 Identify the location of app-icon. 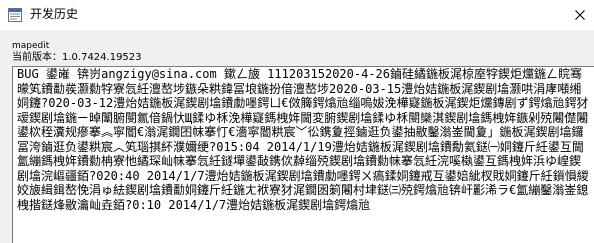
(15, 15).